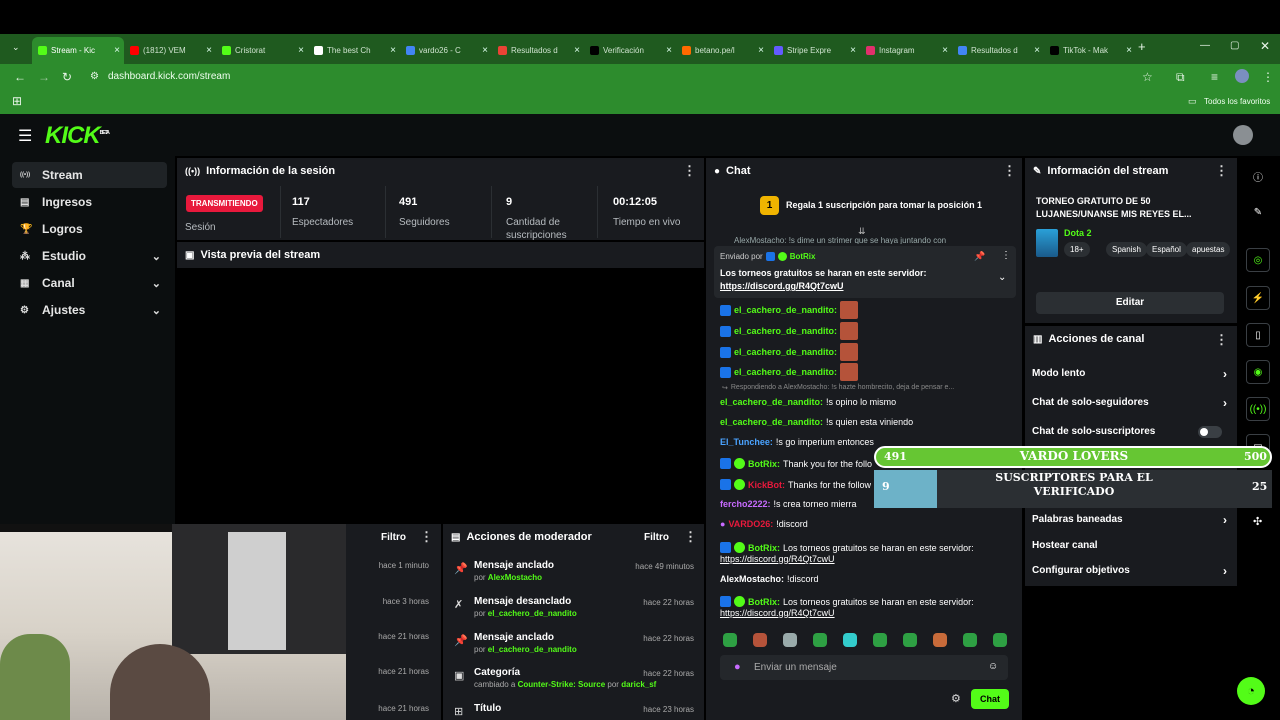 The image size is (1280, 720). I want to click on channel-action-modo-lento: Modo lento ›, so click(1129, 374).